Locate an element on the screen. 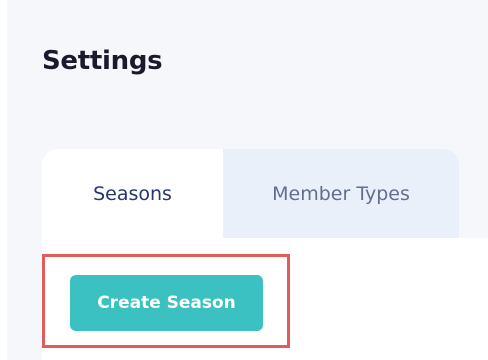 The width and height of the screenshot is (488, 360). tab-member-types: Member Types is located at coordinates (341, 193).